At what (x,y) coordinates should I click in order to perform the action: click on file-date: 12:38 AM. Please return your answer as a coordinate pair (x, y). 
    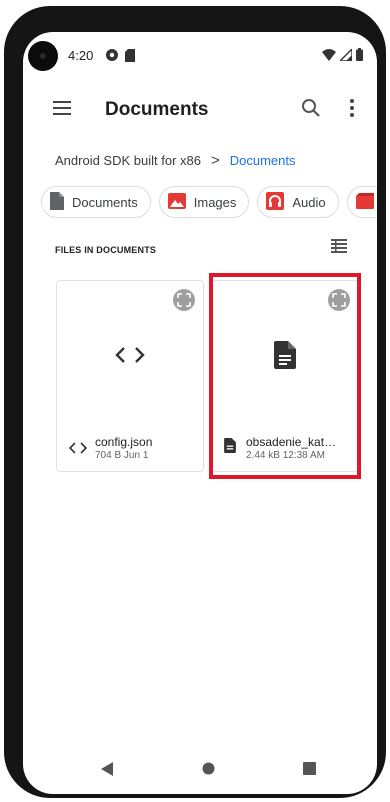
    Looking at the image, I should click on (303, 455).